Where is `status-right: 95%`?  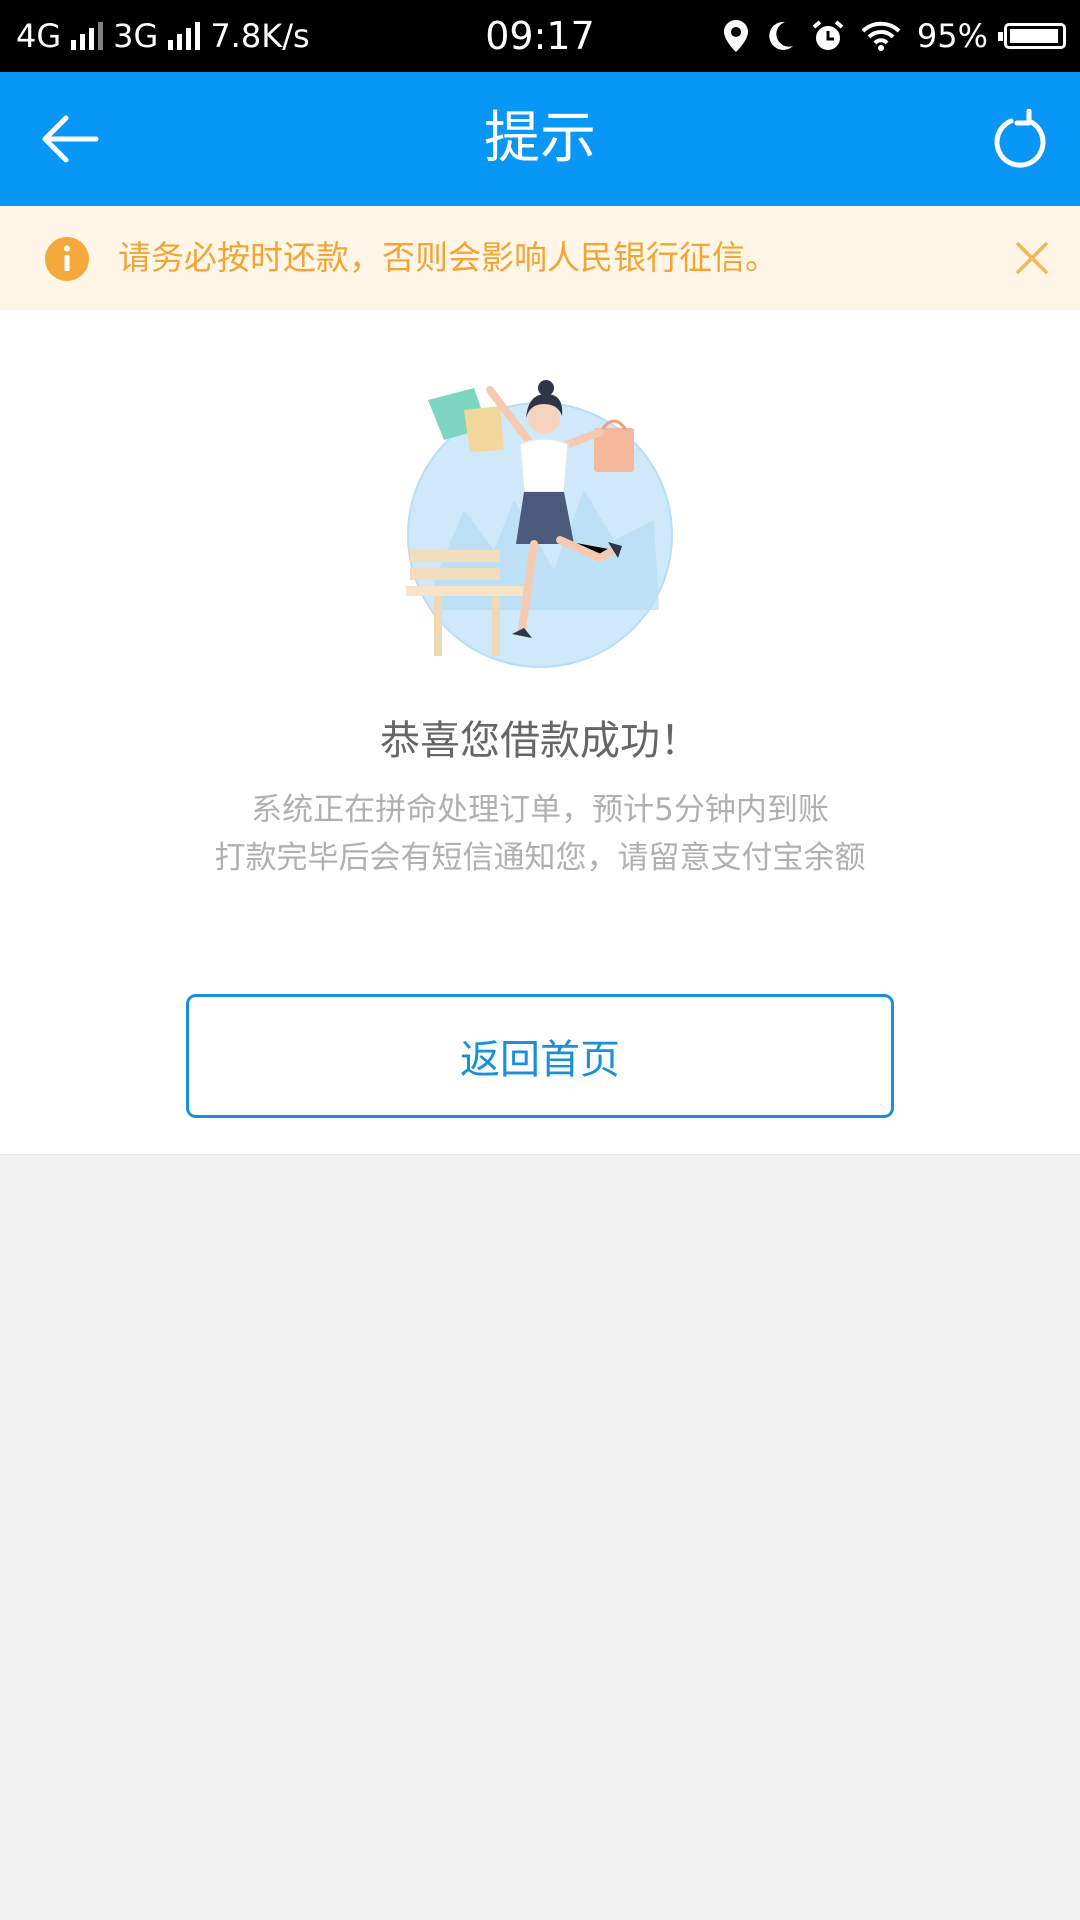
status-right: 95% is located at coordinates (894, 36).